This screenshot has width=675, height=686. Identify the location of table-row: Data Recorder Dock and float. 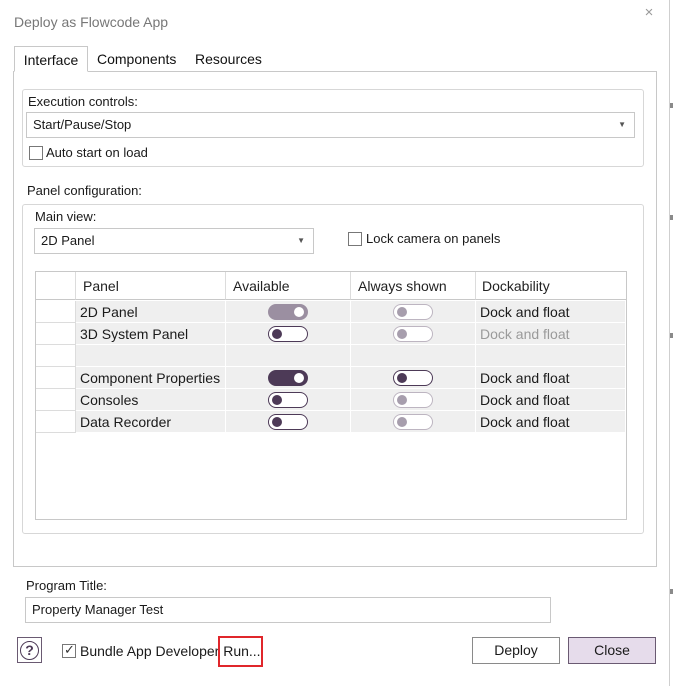
(331, 422).